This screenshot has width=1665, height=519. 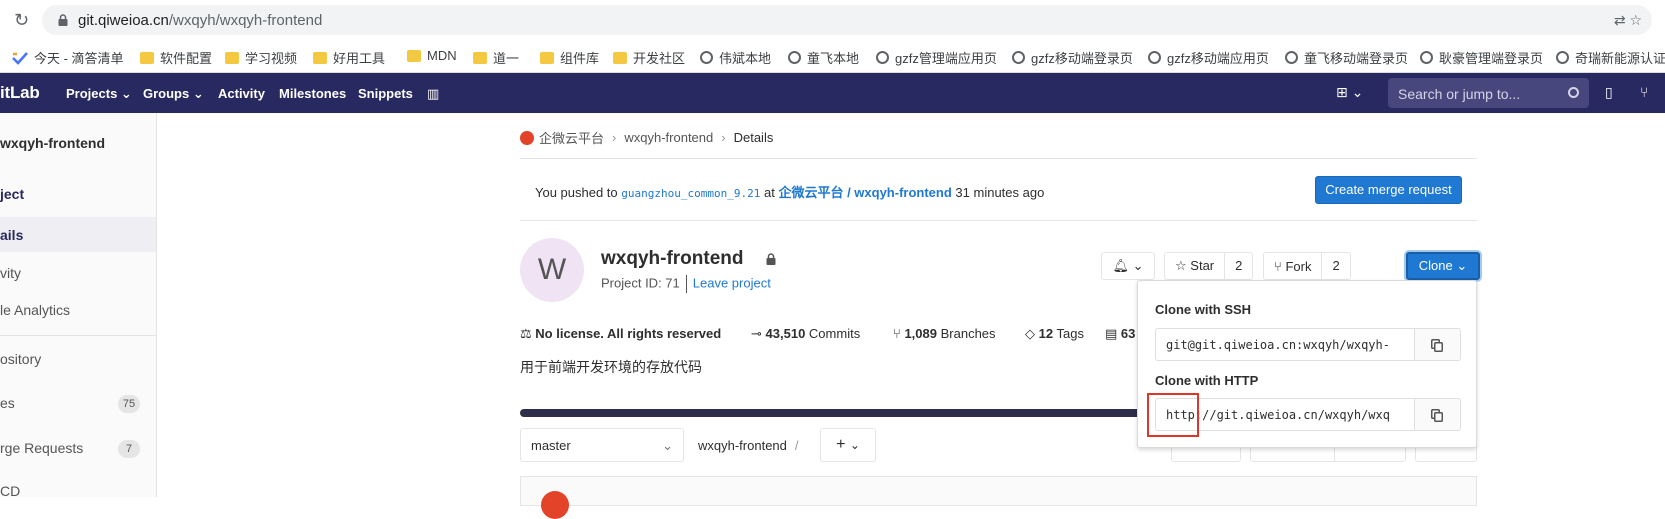 What do you see at coordinates (271, 58) in the screenshot?
I see `bookmark-label: 学习视频` at bounding box center [271, 58].